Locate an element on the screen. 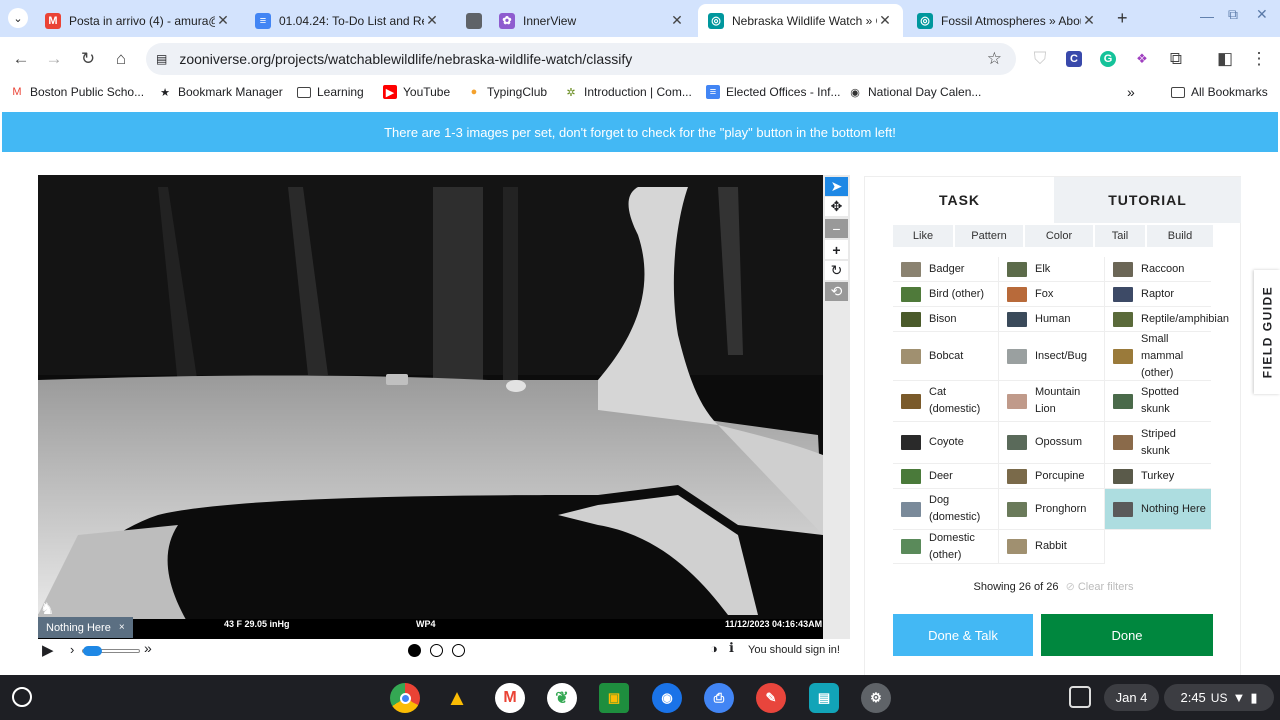  new-tab-button: + is located at coordinates (1122, 18).